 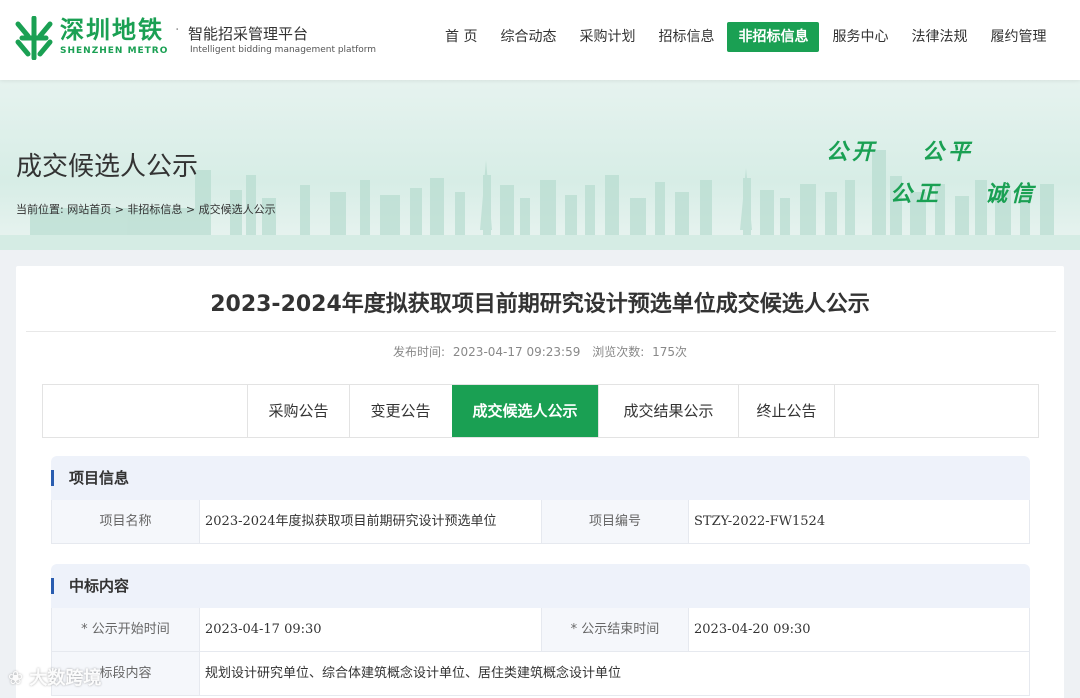 What do you see at coordinates (540, 304) in the screenshot?
I see `article-title: 2023-2024年度拟获取项目前期研究设计预选单位成交候选人公示` at bounding box center [540, 304].